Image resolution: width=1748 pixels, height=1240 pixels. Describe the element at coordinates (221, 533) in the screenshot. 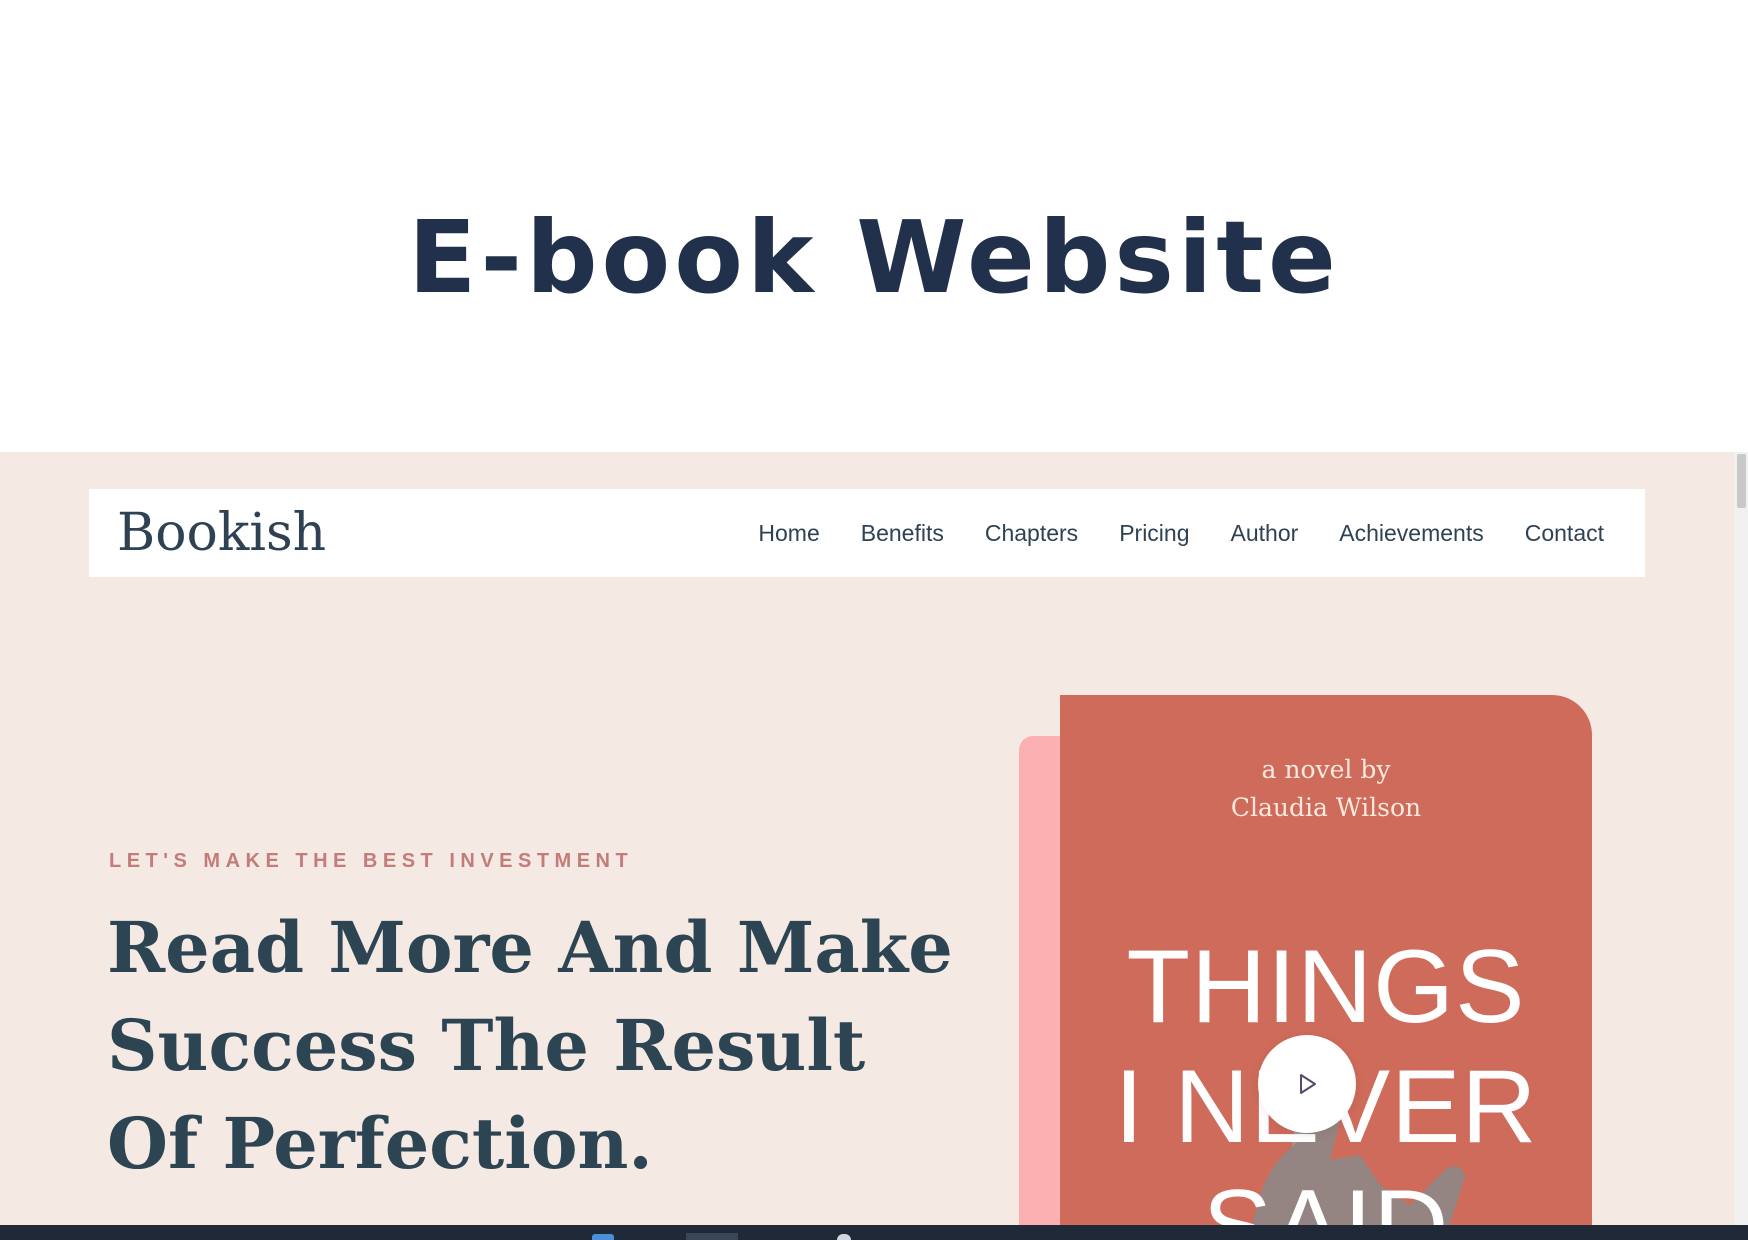

I see `logo: Bookish` at that location.